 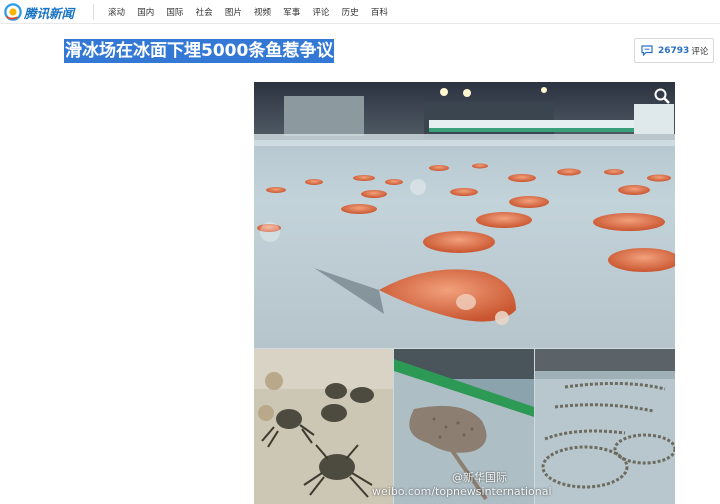 What do you see at coordinates (116, 12) in the screenshot?
I see `nav-item-scroll: 滚动` at bounding box center [116, 12].